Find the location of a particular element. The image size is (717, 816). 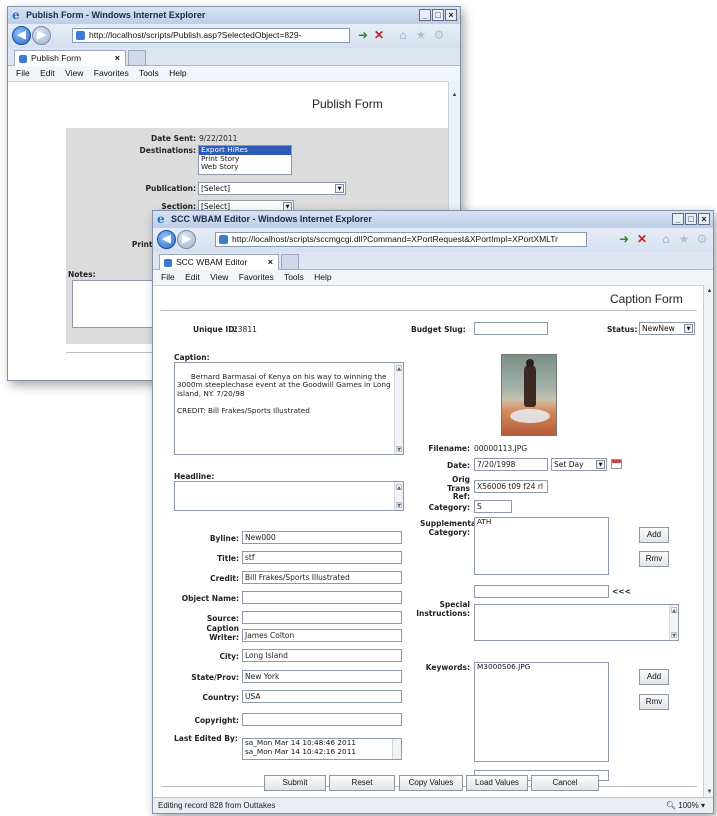

source-field is located at coordinates (322, 617).